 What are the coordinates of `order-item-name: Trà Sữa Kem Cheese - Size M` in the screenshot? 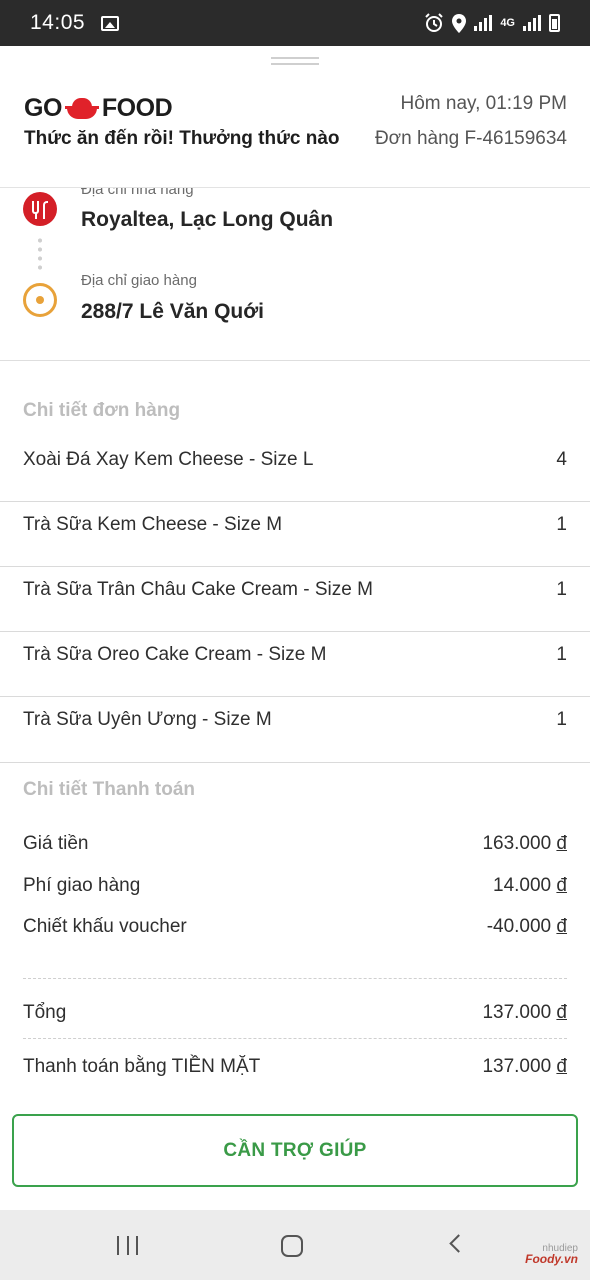 It's located at (153, 524).